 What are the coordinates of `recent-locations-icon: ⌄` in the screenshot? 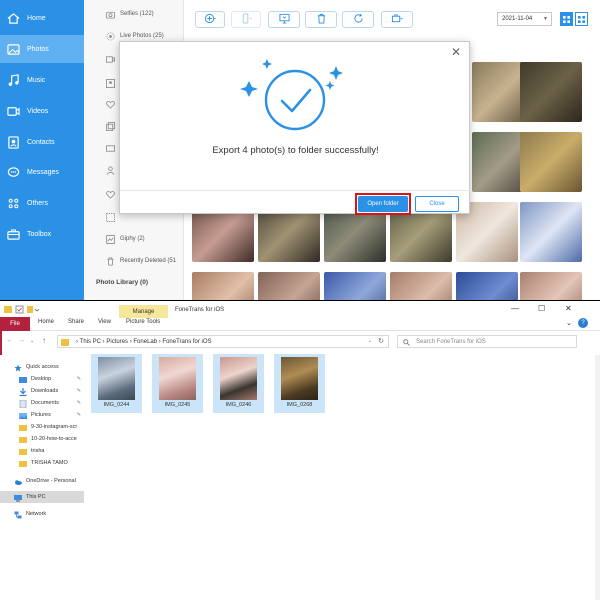 It's located at (32, 341).